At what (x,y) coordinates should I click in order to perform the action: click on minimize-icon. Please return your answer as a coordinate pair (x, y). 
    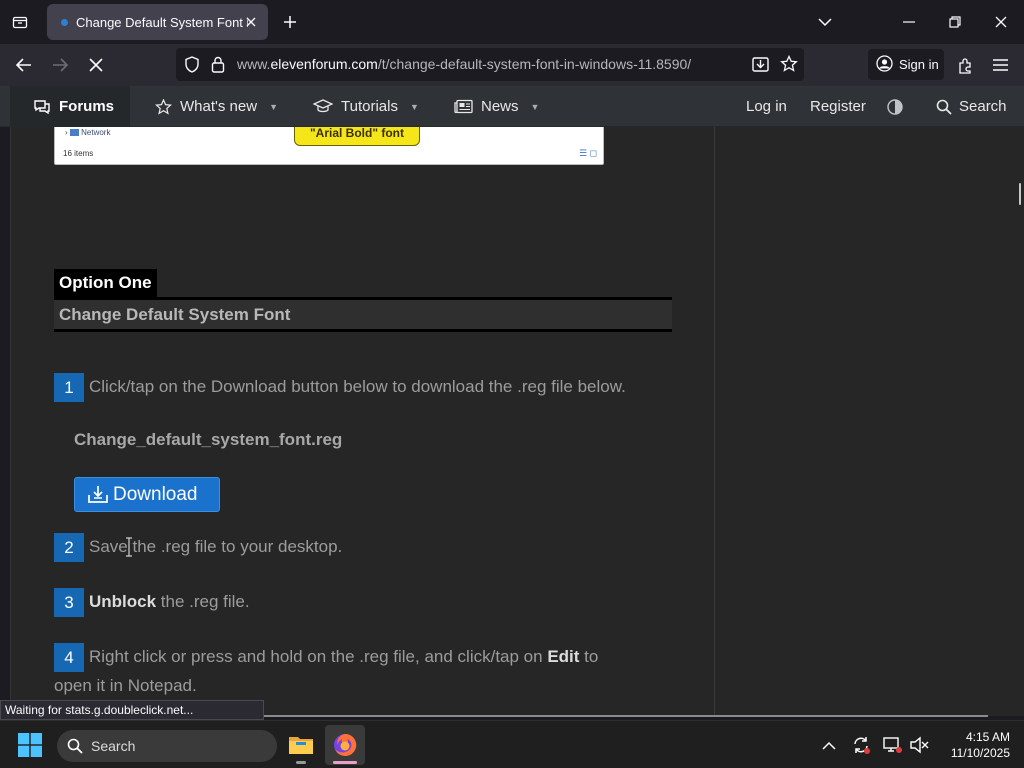
    Looking at the image, I should click on (909, 22).